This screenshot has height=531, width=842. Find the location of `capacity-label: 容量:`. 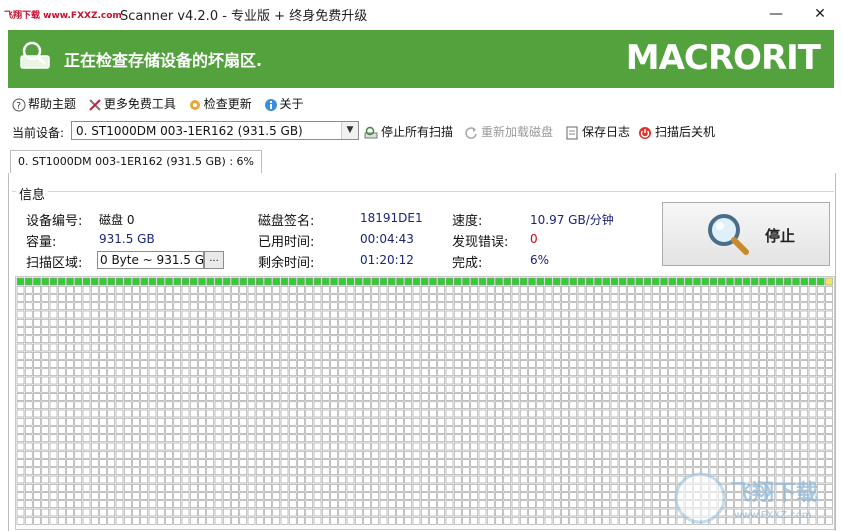

capacity-label: 容量: is located at coordinates (41, 242).